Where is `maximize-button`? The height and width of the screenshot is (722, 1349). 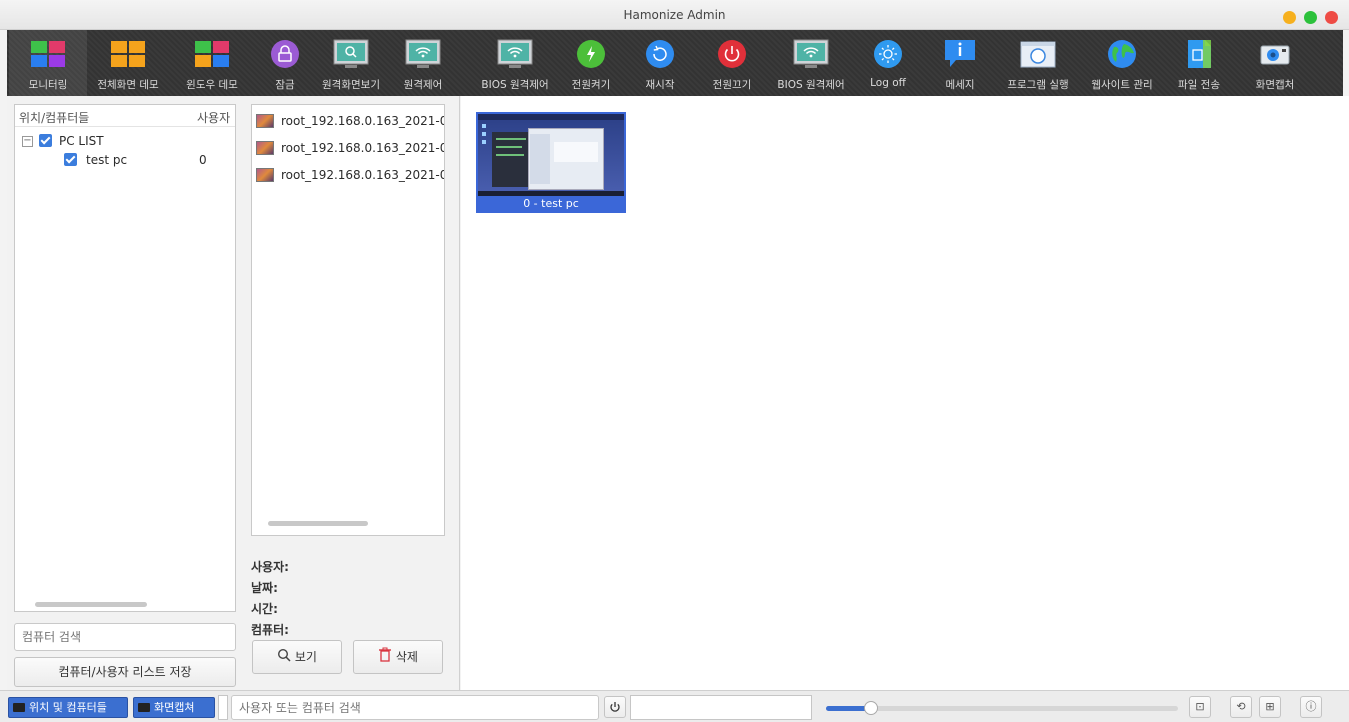 maximize-button is located at coordinates (1310, 17).